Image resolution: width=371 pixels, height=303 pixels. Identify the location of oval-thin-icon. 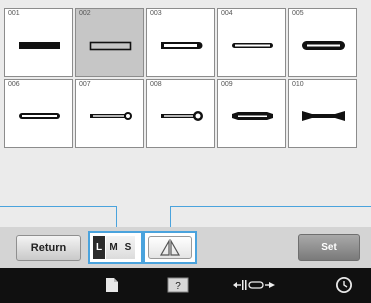
(39, 116).